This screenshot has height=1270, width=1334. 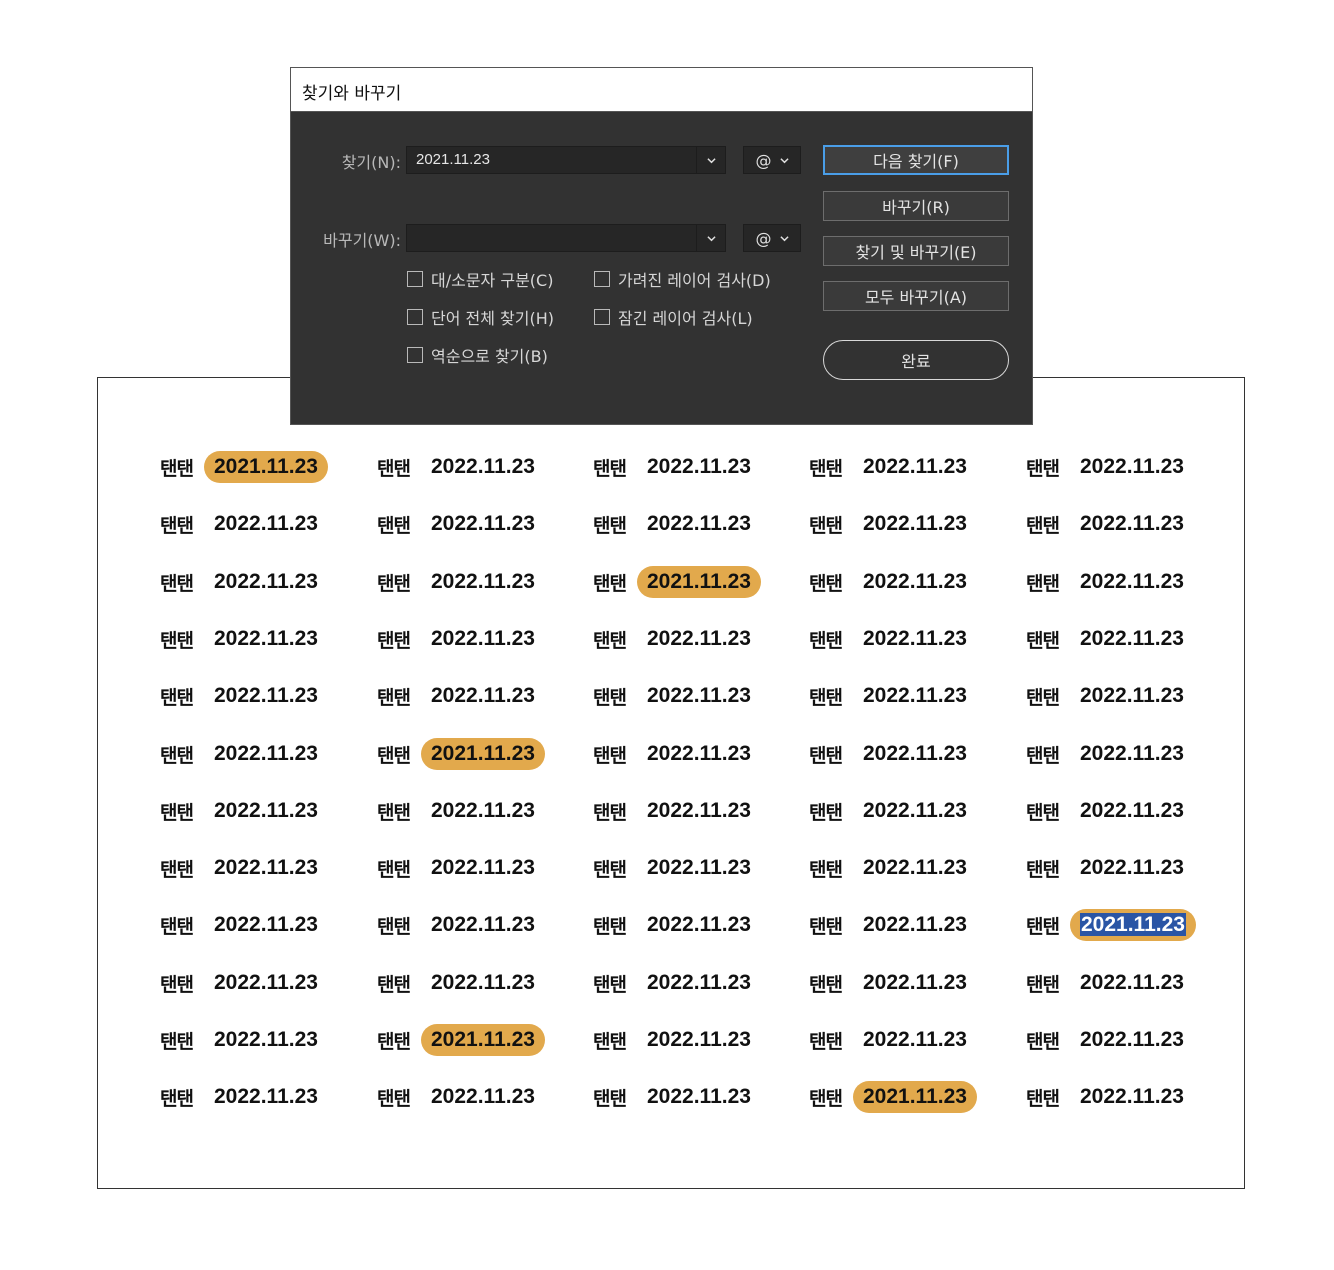 I want to click on whole-word-checkbox: 단어 전체 찾기(H), so click(x=480, y=317).